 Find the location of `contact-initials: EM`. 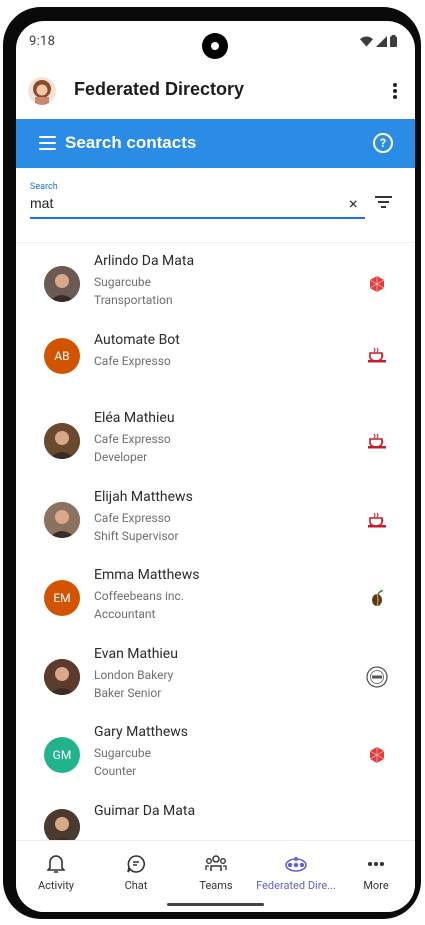

contact-initials: EM is located at coordinates (62, 598).